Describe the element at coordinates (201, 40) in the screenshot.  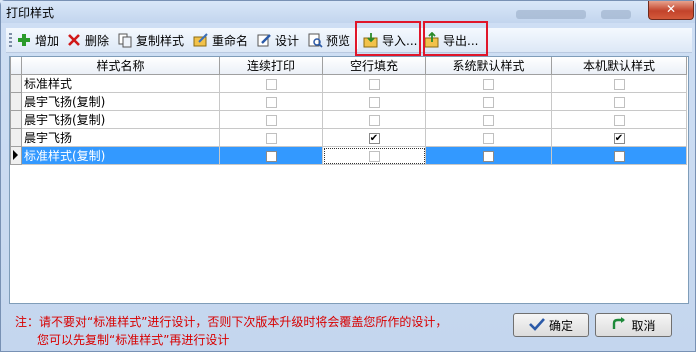
I see `rename-icon` at that location.